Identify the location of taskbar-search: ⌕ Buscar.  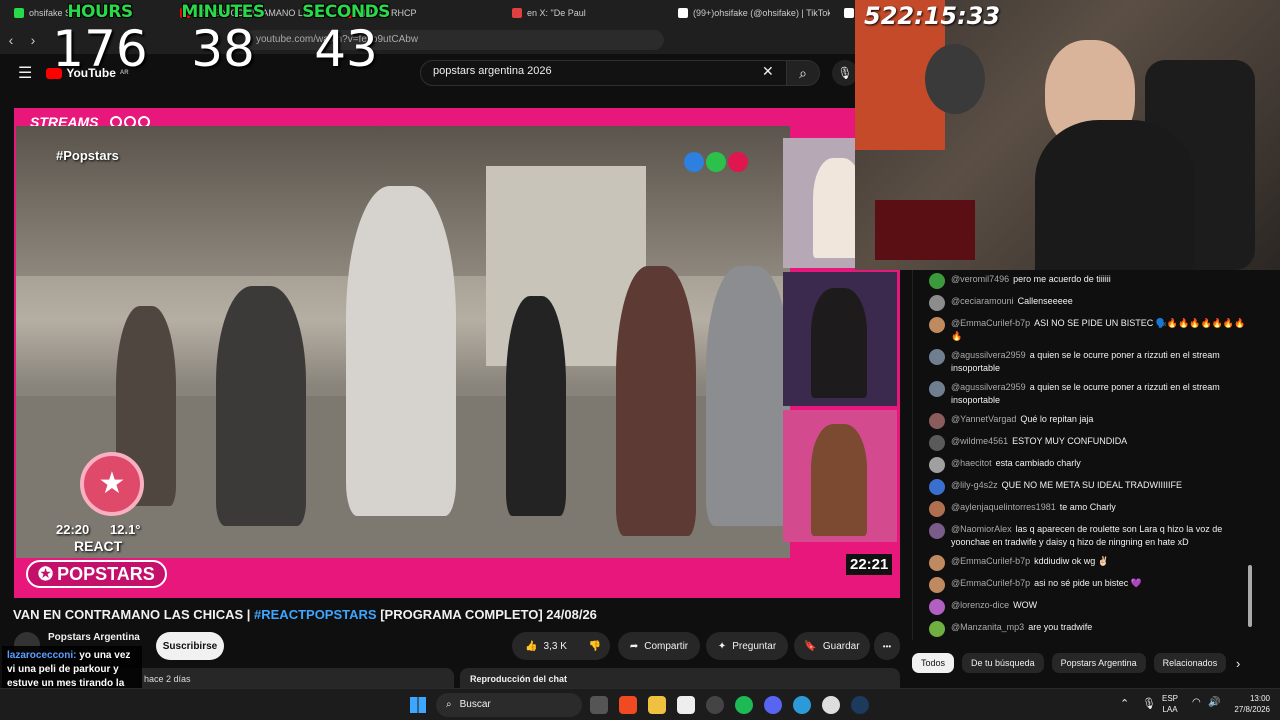
(509, 705).